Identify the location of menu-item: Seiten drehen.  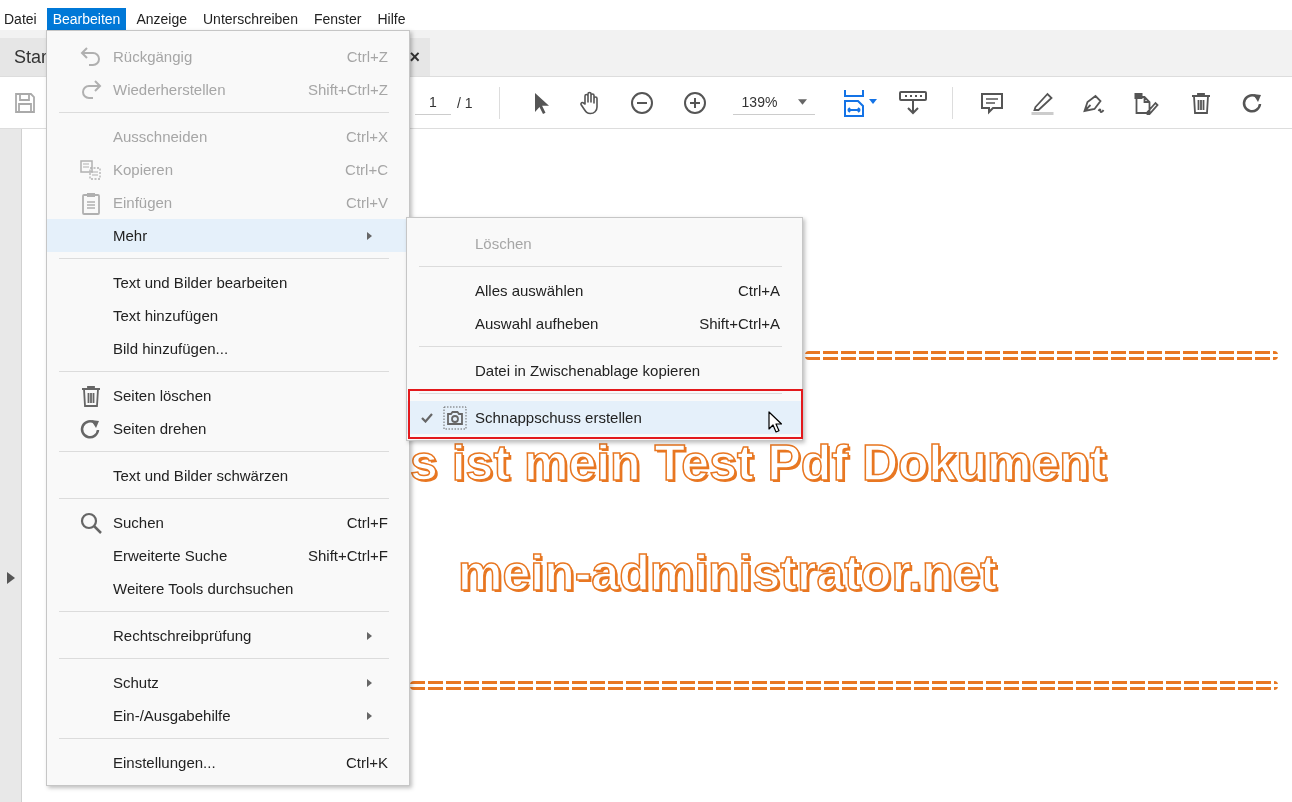
(228, 428).